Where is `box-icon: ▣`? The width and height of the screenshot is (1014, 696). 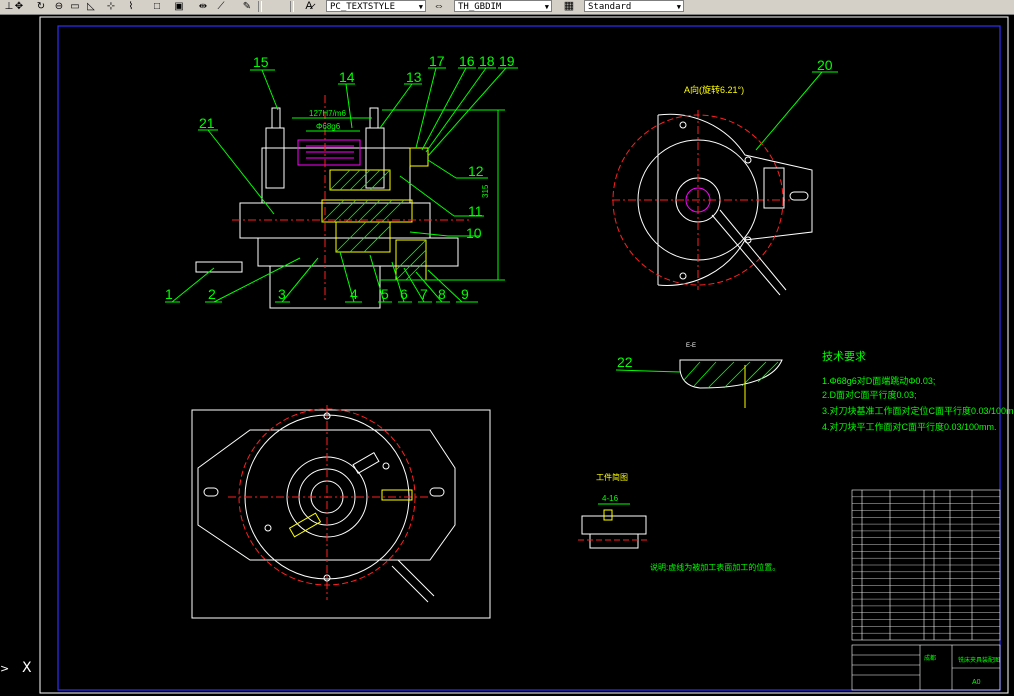 box-icon: ▣ is located at coordinates (179, 6).